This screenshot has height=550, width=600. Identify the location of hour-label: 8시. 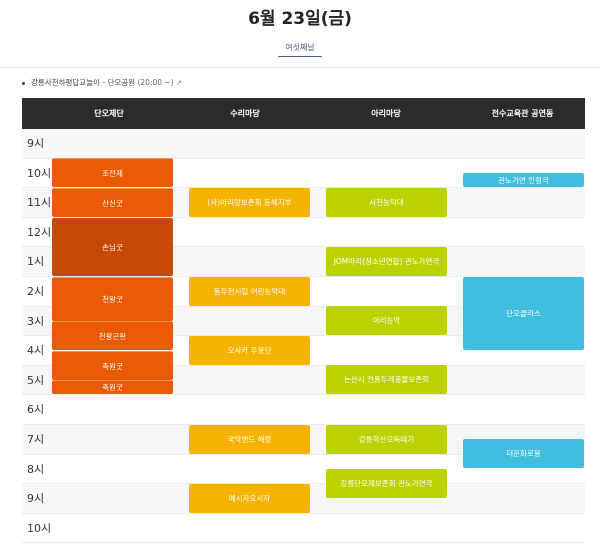
(36, 469).